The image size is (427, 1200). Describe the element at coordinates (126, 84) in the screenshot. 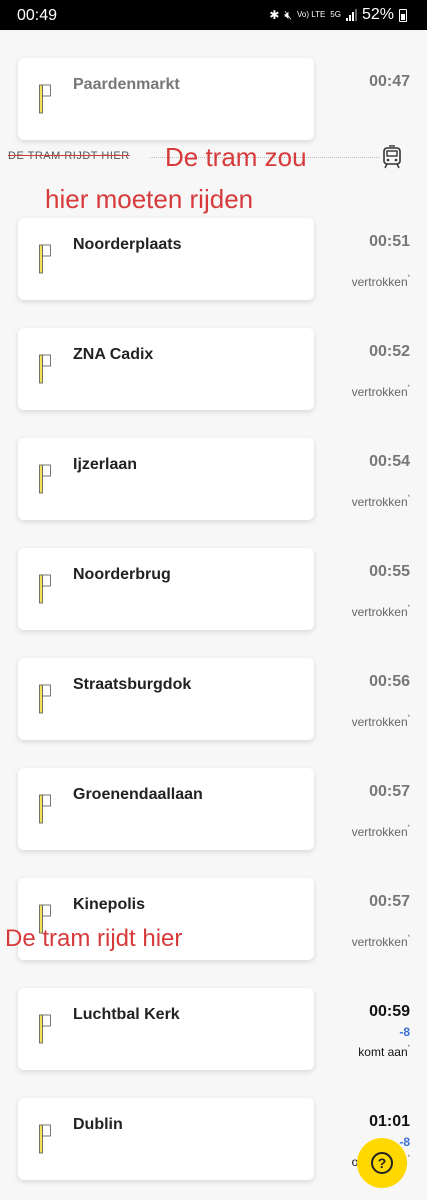

I see `stop-name: Paardenmarkt` at that location.